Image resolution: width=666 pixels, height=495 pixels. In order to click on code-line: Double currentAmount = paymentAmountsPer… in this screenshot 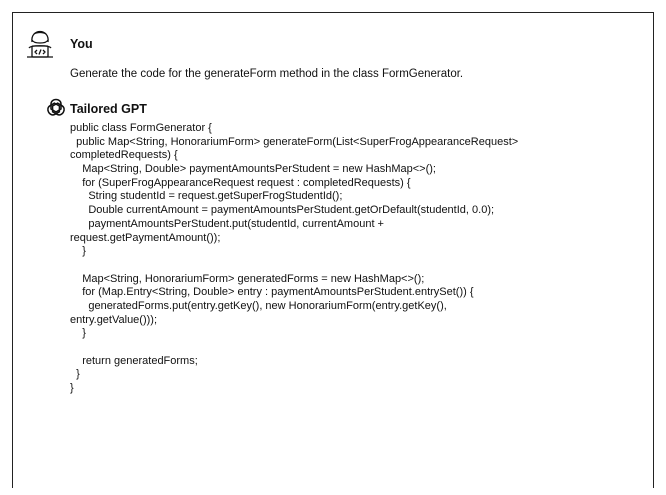, I will do `click(282, 210)`.